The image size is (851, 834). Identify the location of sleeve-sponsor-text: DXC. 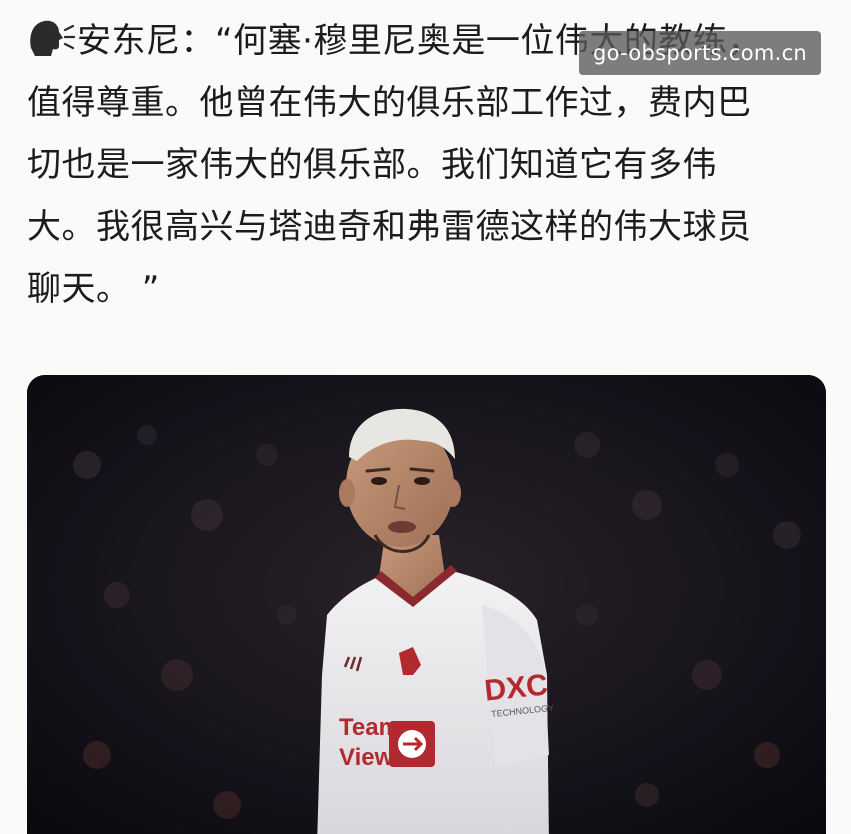
(516, 687).